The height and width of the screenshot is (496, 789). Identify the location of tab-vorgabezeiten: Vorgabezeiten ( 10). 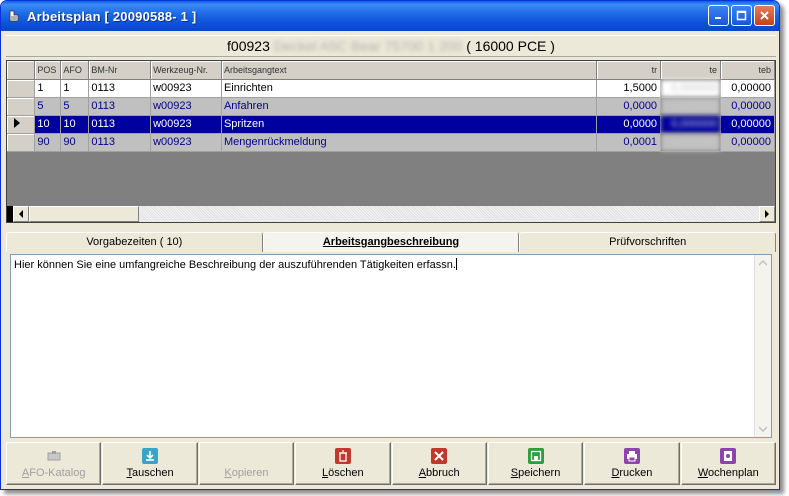
(134, 242).